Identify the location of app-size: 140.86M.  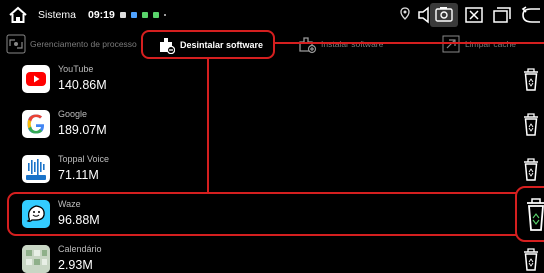
(82, 85).